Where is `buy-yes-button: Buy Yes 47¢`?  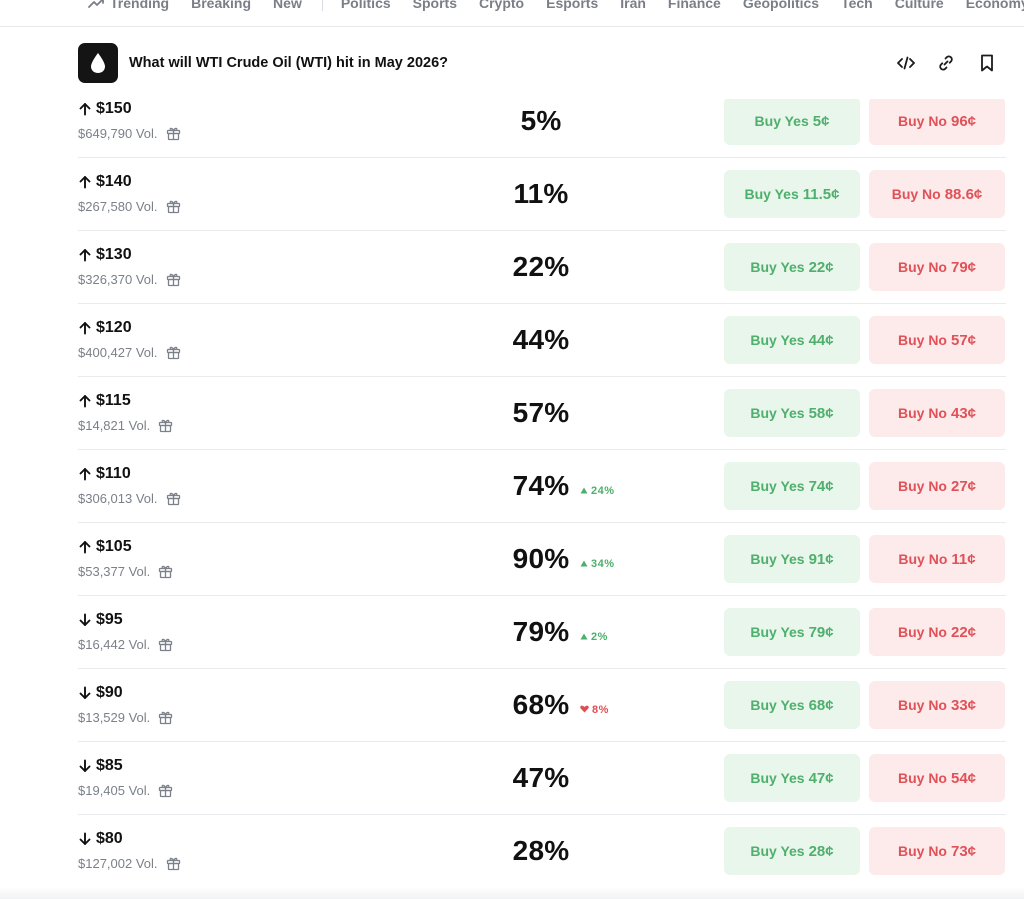
buy-yes-button: Buy Yes 47¢ is located at coordinates (792, 778).